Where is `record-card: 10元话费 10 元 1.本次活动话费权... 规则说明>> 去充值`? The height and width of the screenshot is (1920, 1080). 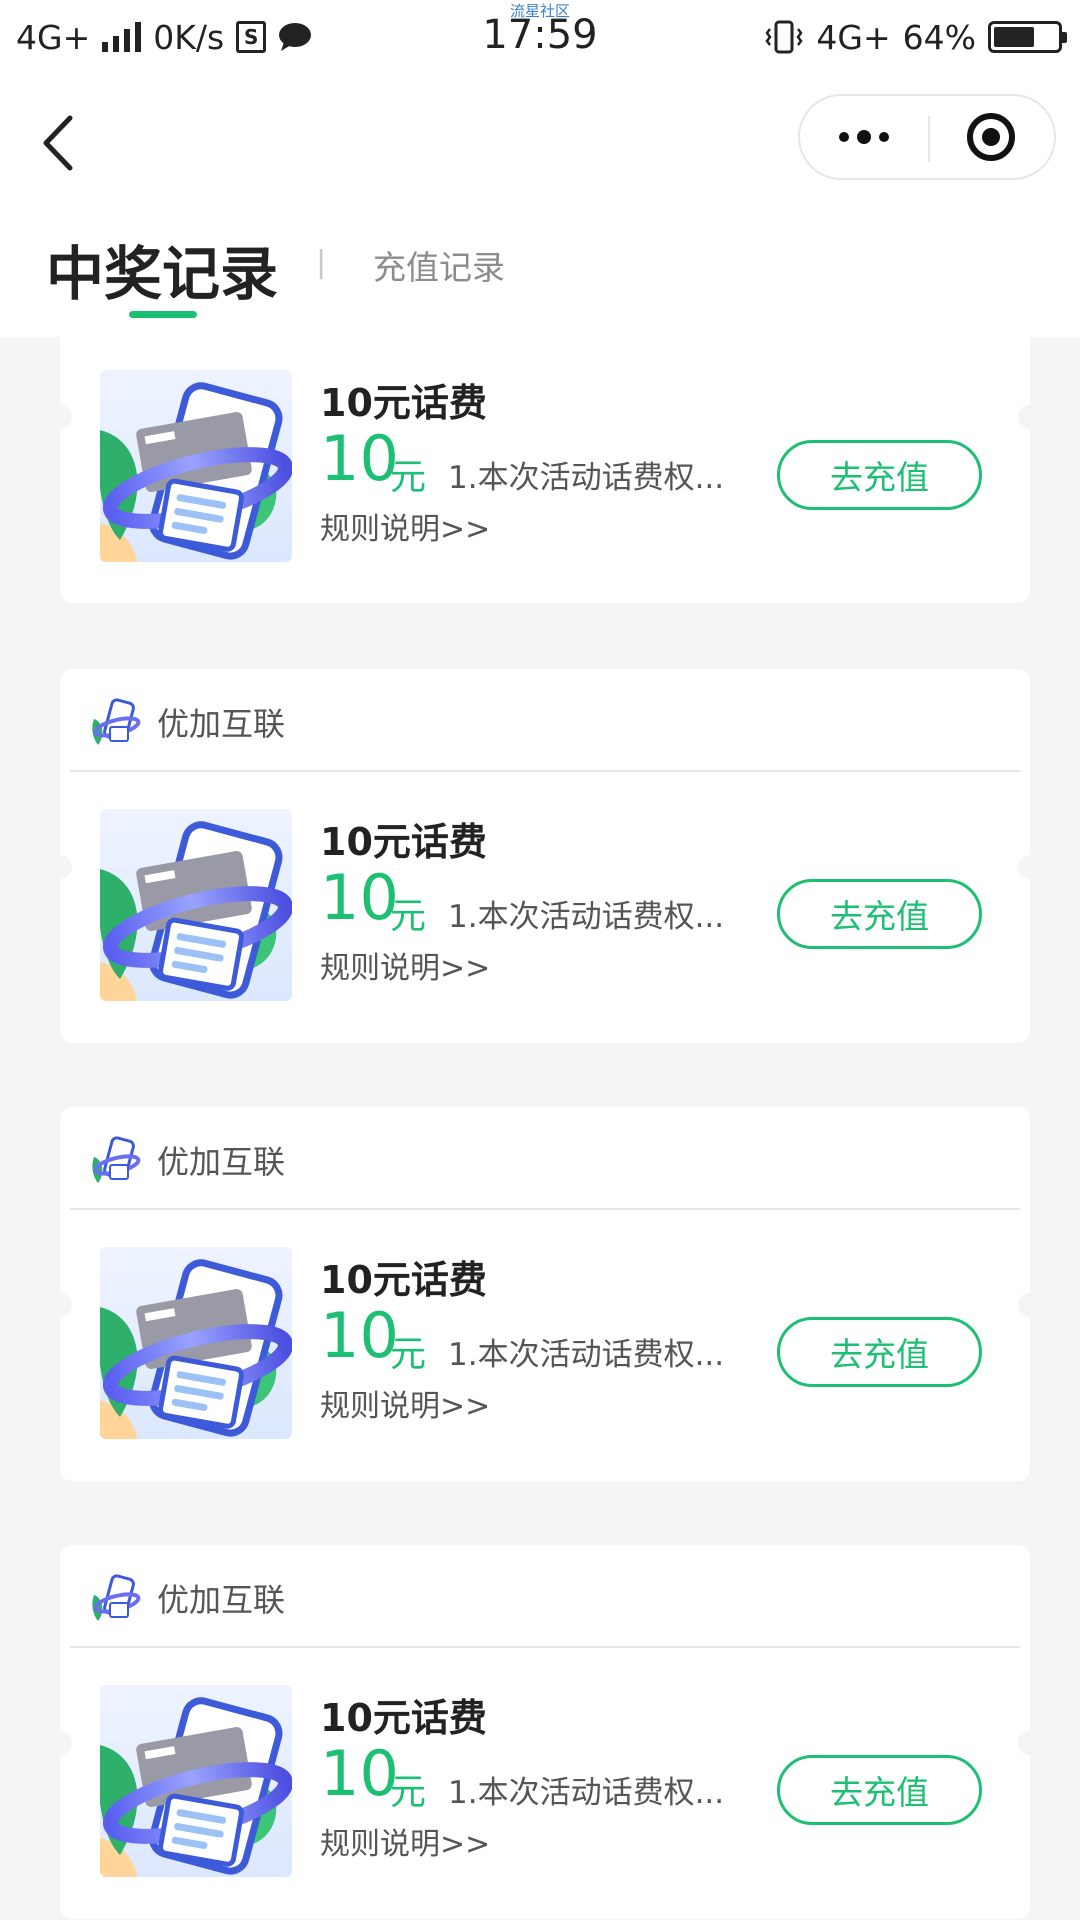
record-card: 10元话费 10 元 1.本次活动话费权... 规则说明>> 去充值 is located at coordinates (545, 470).